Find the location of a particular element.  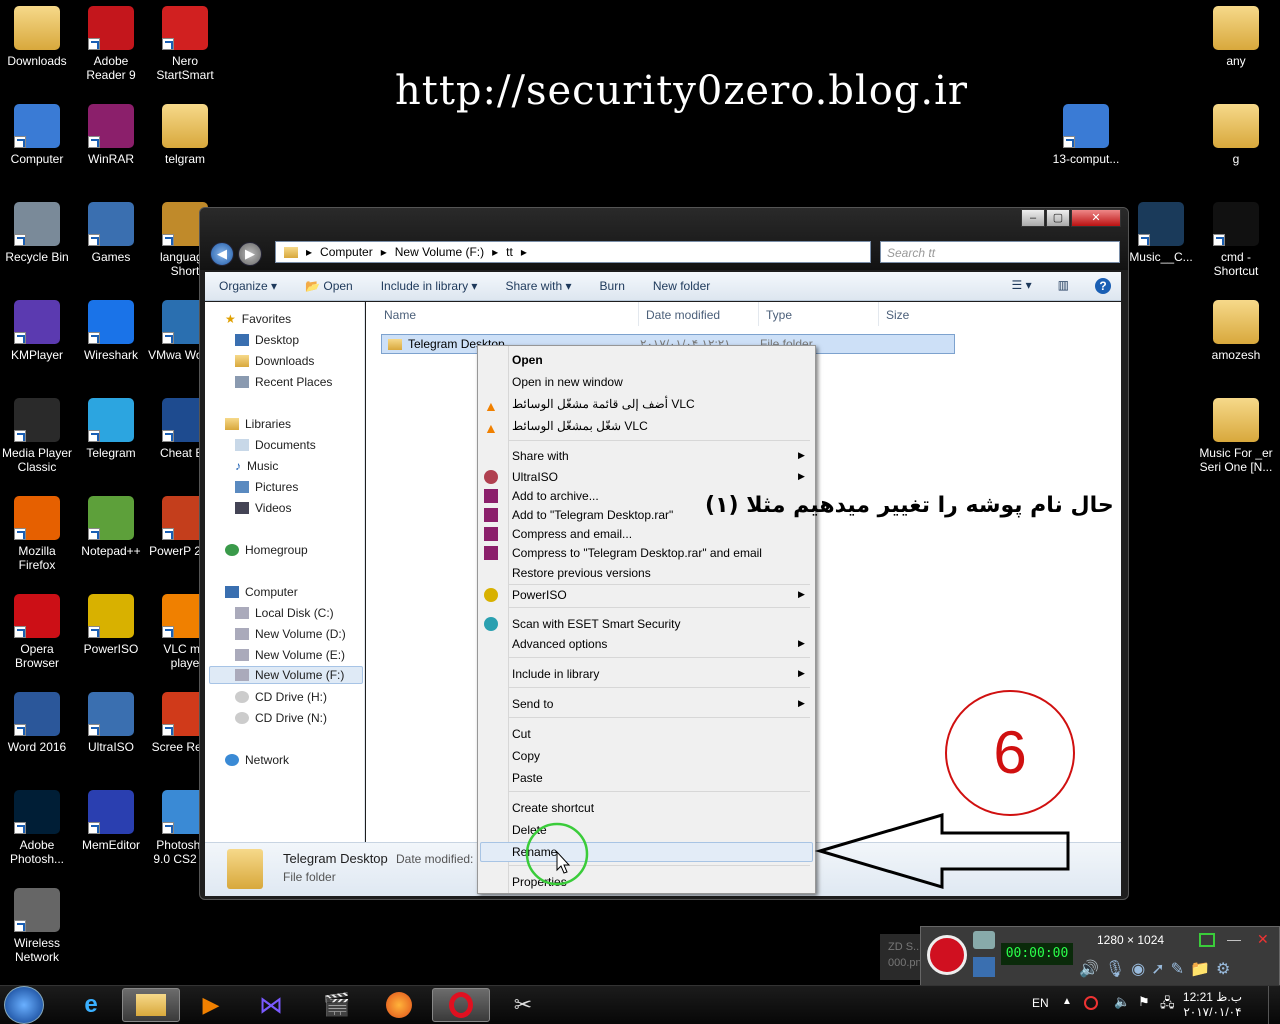

close-icon: ✕ is located at coordinates (1263, 939).